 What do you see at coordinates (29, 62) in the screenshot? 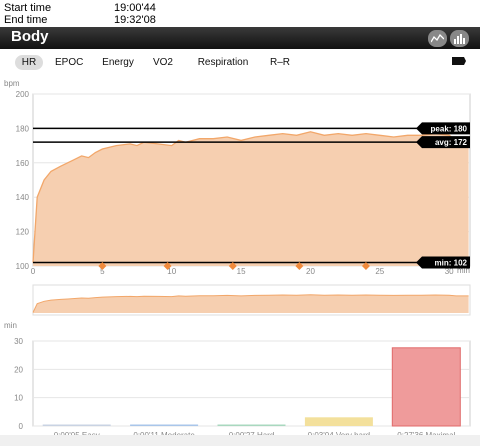
I see `tab-hr: HR` at bounding box center [29, 62].